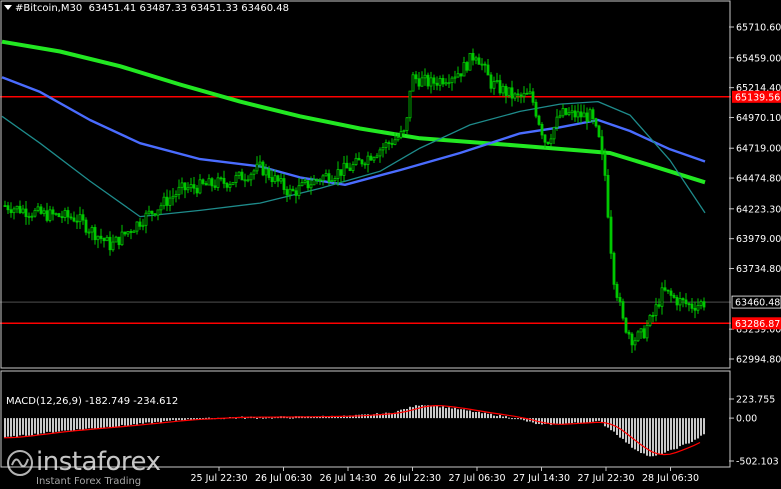 The height and width of the screenshot is (489, 781). I want to click on price-tick-label: 64719.00, so click(758, 149).